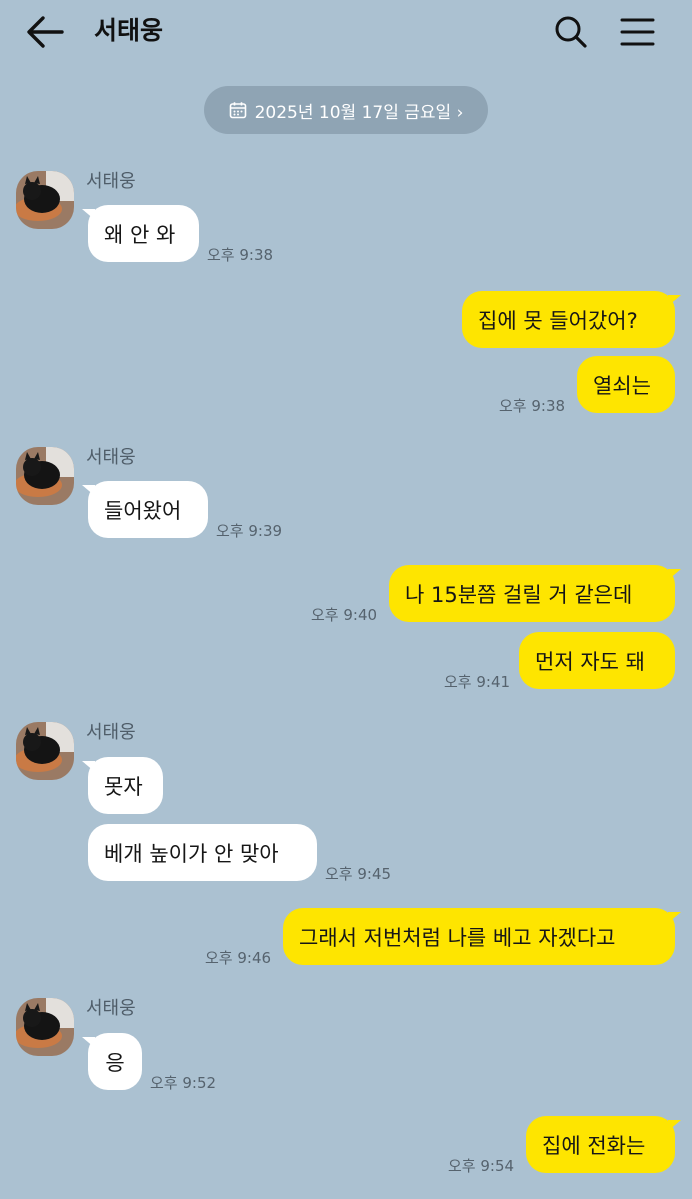 Image resolution: width=692 pixels, height=1199 pixels. Describe the element at coordinates (129, 30) in the screenshot. I see `chat-title: 서태웅` at that location.